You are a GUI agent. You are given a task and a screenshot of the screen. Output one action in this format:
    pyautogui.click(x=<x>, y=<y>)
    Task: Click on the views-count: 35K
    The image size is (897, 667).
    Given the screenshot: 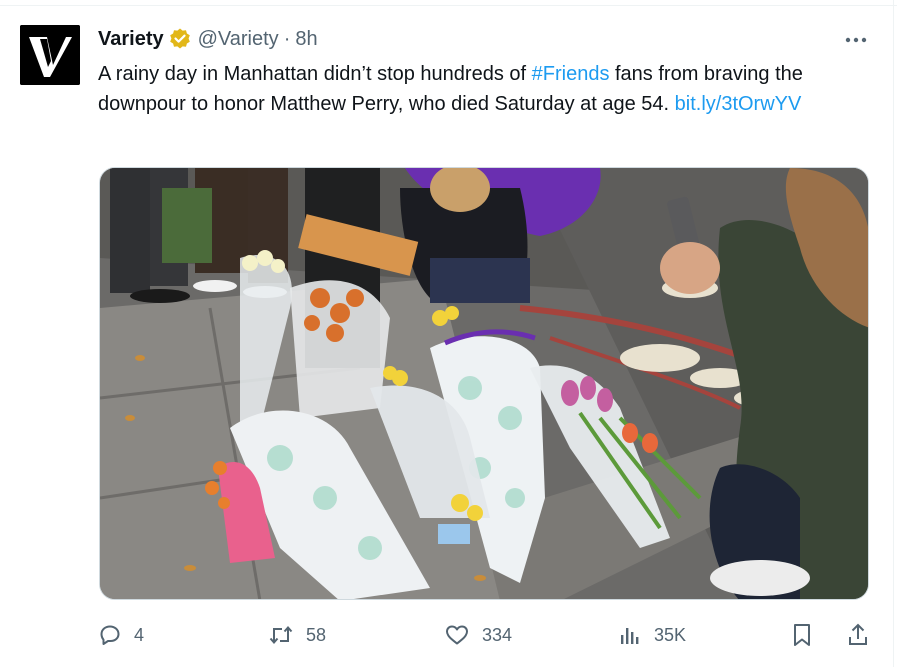 What is the action you would take?
    pyautogui.click(x=670, y=634)
    